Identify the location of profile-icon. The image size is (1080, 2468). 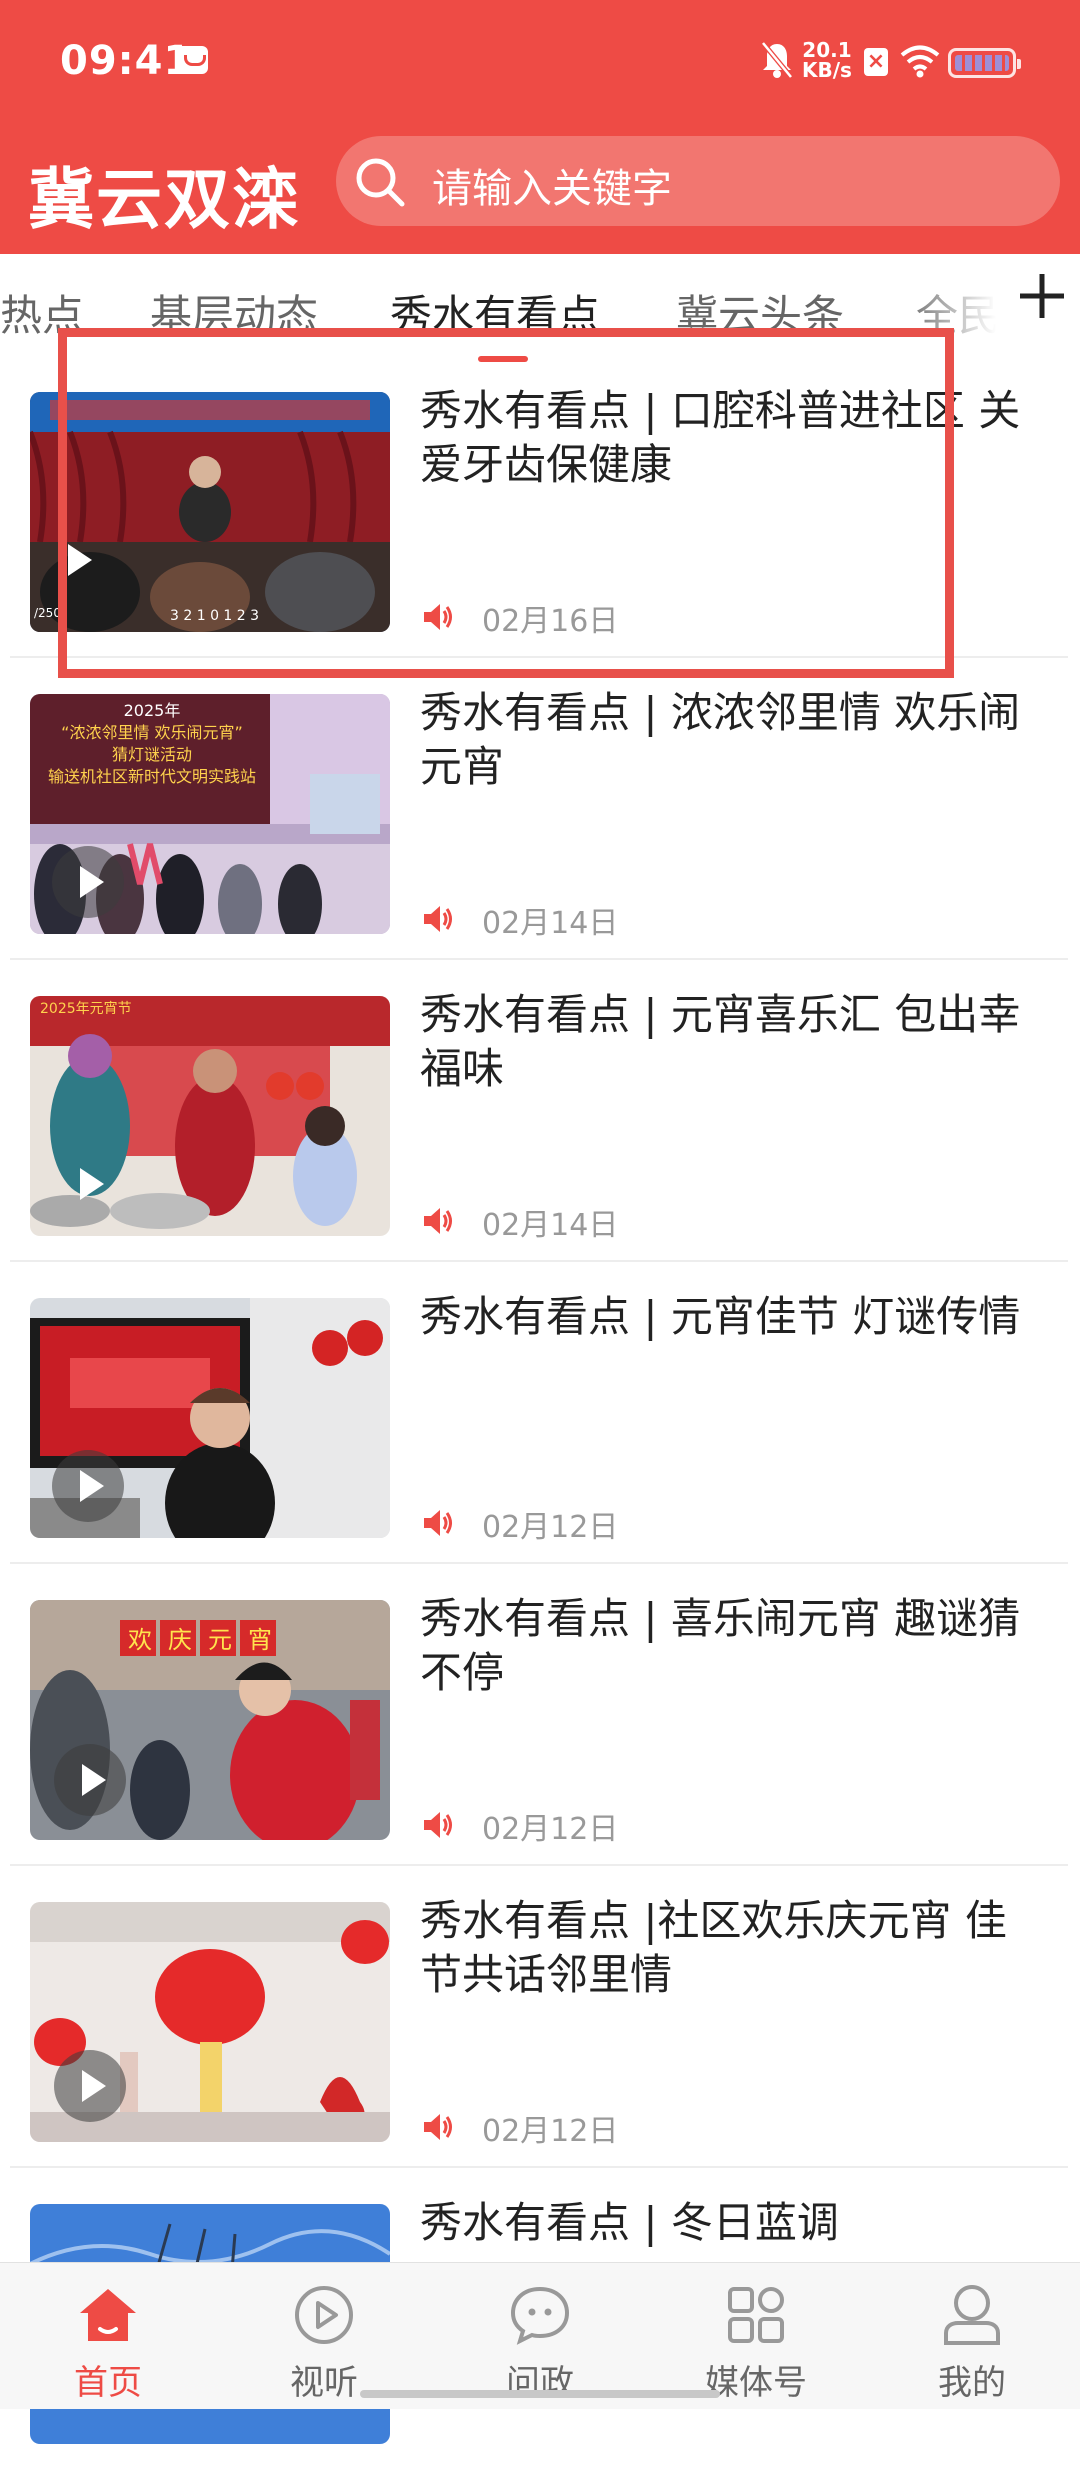
(972, 2315).